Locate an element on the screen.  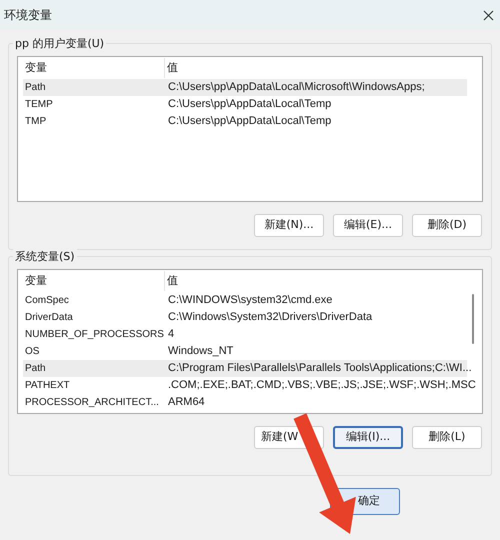
list-row: TMP C:\Users\pp\AppData\Local\Temp is located at coordinates (245, 121).